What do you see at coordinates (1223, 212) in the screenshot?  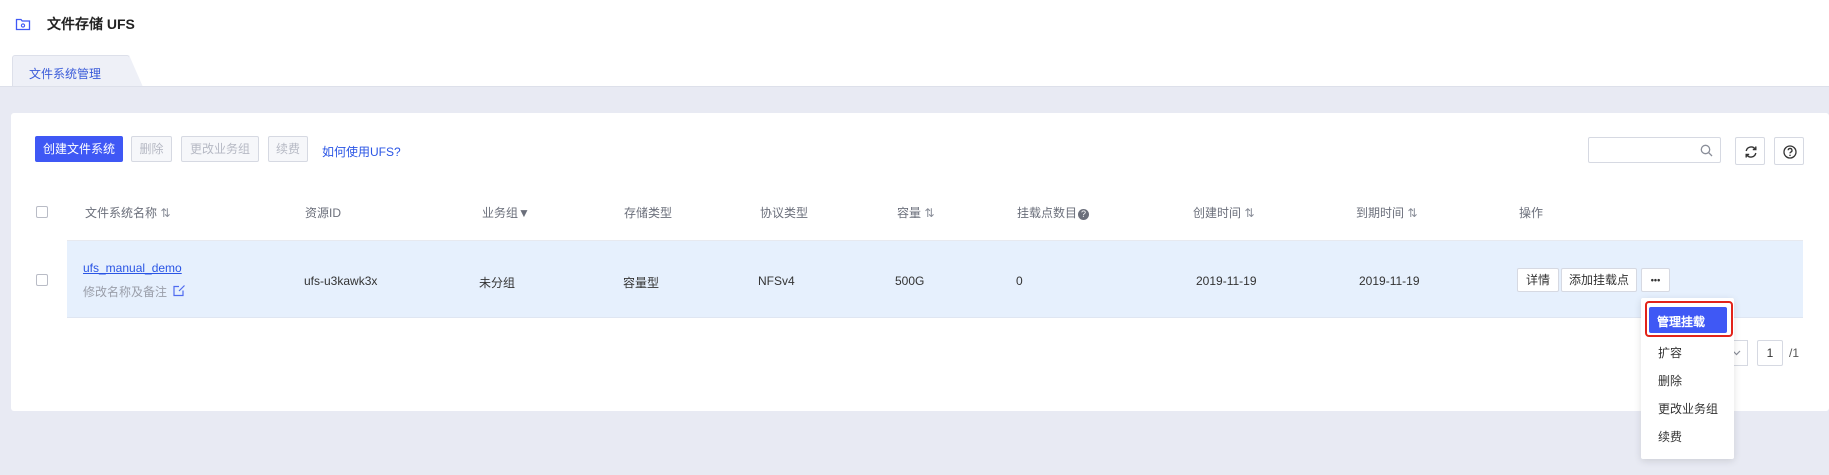 I see `column-header-created: 创建时间 ⇅` at bounding box center [1223, 212].